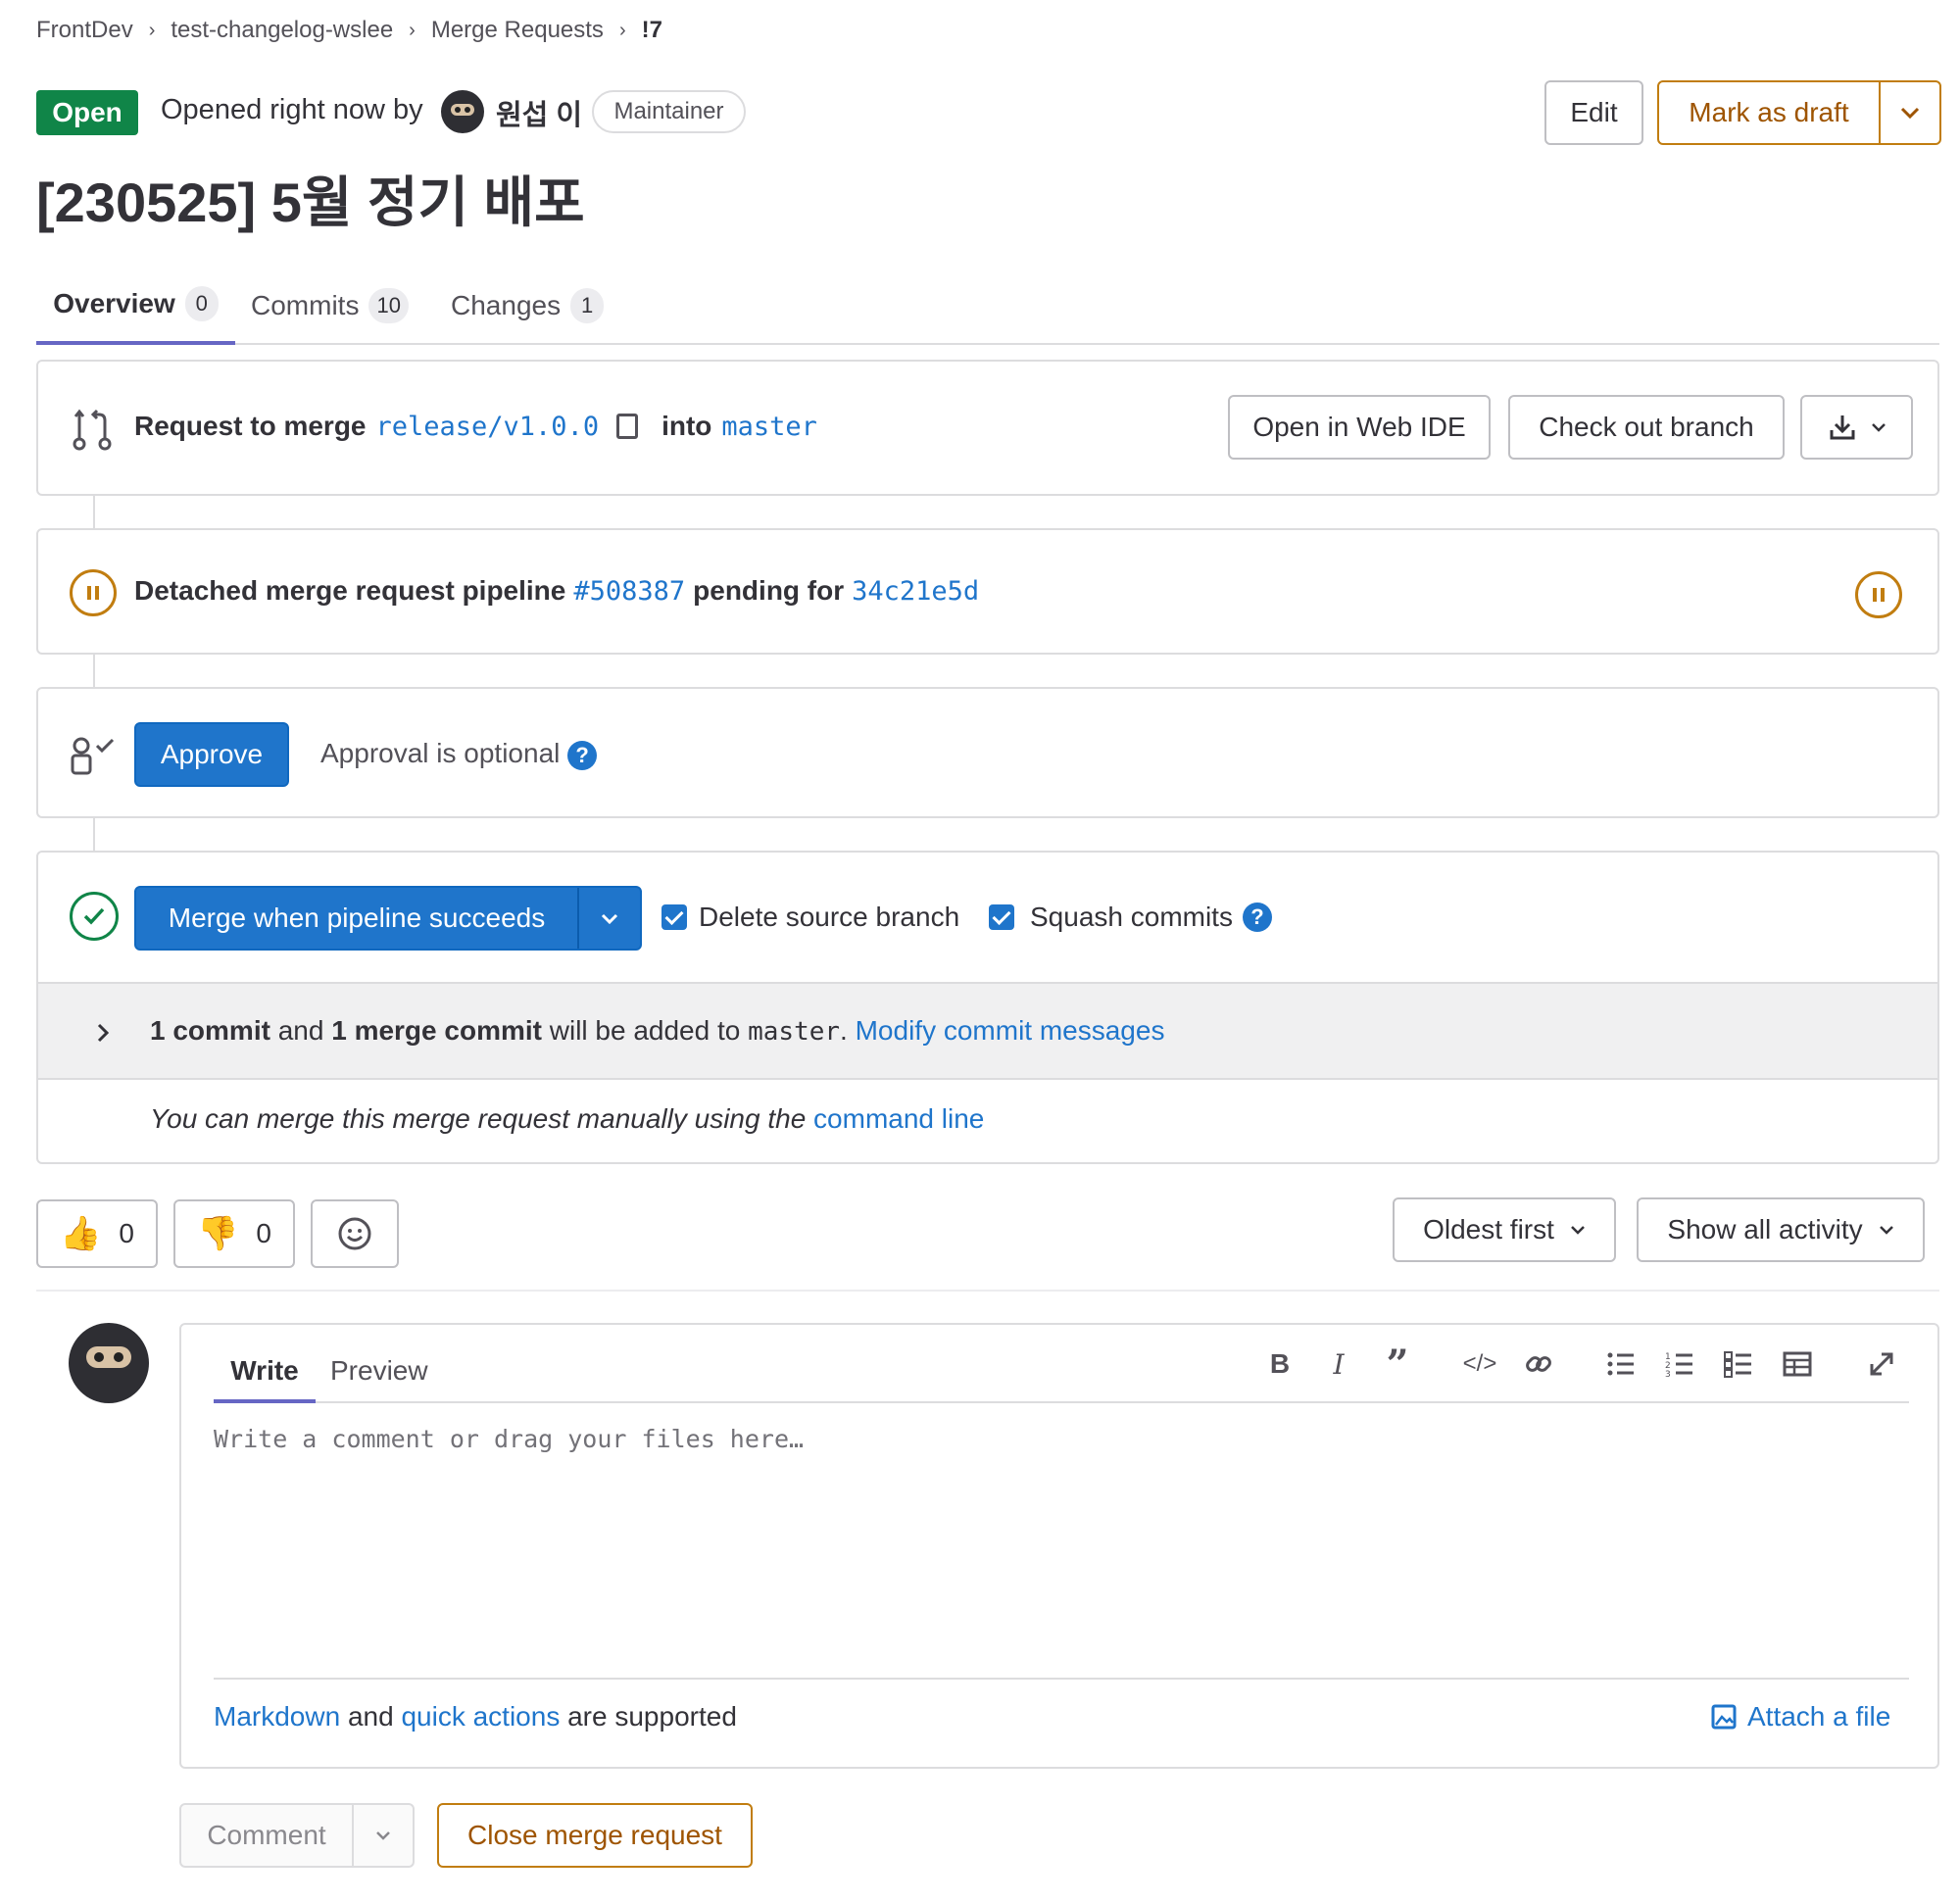 The image size is (1960, 1903). What do you see at coordinates (1800, 1716) in the screenshot?
I see `attach-file-button: Attach a file` at bounding box center [1800, 1716].